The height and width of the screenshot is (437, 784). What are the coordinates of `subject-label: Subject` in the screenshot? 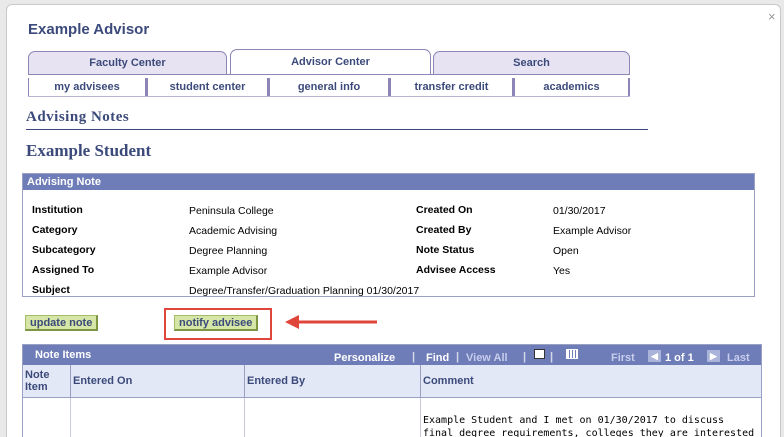 It's located at (51, 290).